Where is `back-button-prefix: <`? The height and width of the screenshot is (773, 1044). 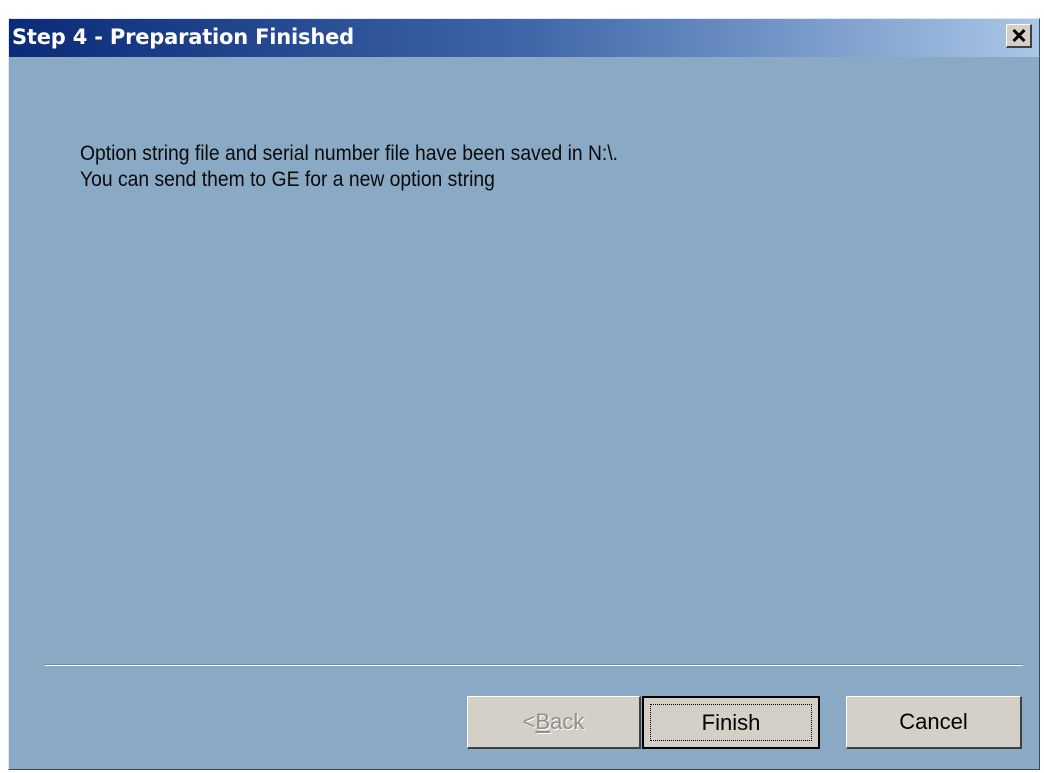
back-button-prefix: < is located at coordinates (529, 721).